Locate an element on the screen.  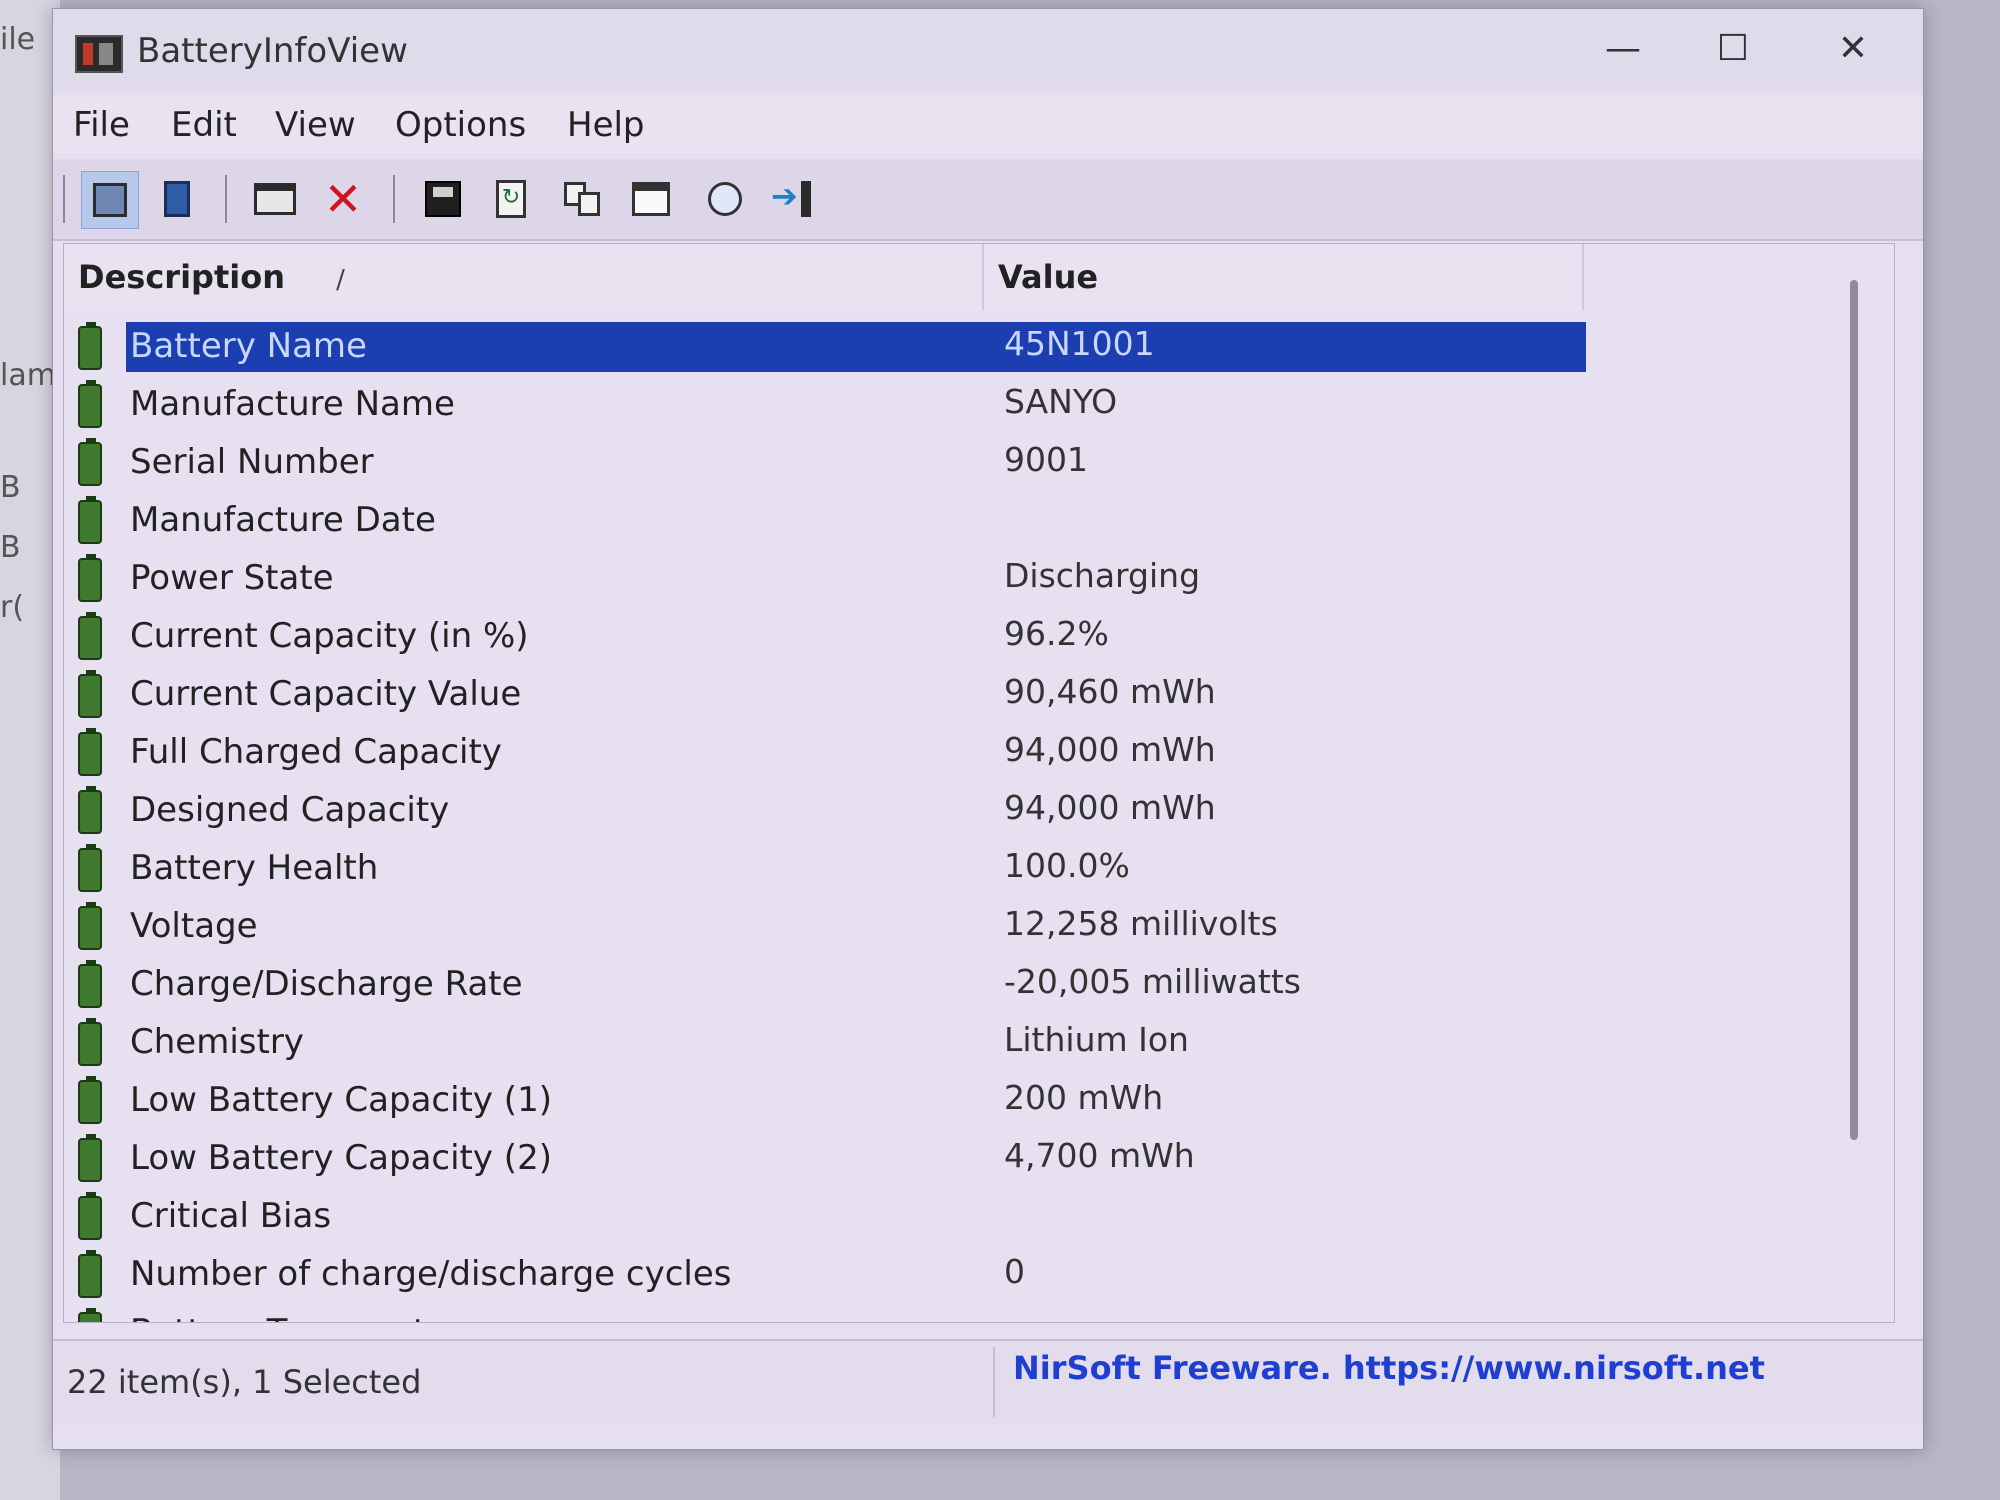
row-description: Power State is located at coordinates (232, 578).